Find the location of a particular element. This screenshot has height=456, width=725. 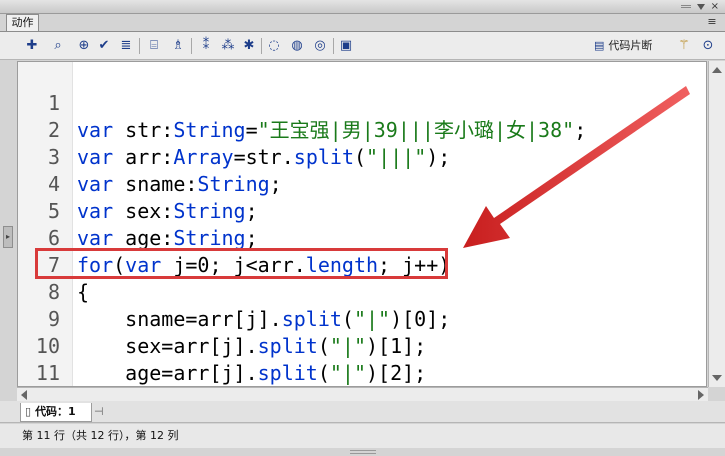

collapse-selection-icon: ⁂ is located at coordinates (228, 46).